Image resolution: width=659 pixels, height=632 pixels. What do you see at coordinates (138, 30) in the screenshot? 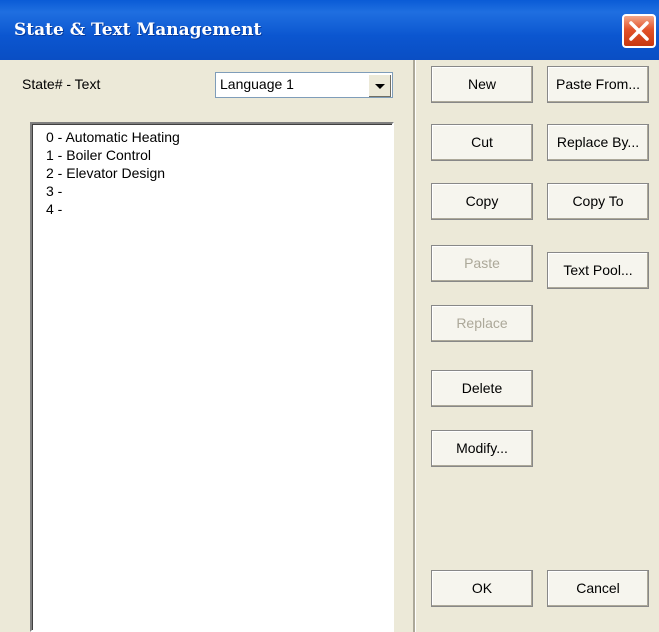
I see `window-title: State & Text Management` at bounding box center [138, 30].